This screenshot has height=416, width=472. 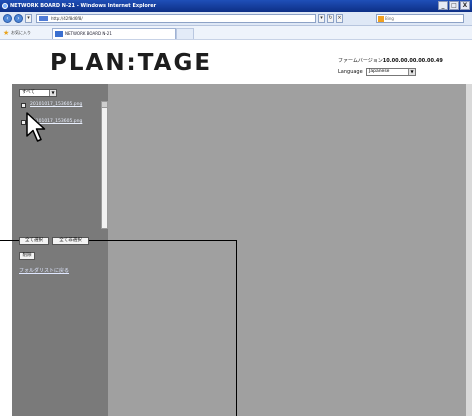 I want to click on star-icon: ★, so click(x=6, y=33).